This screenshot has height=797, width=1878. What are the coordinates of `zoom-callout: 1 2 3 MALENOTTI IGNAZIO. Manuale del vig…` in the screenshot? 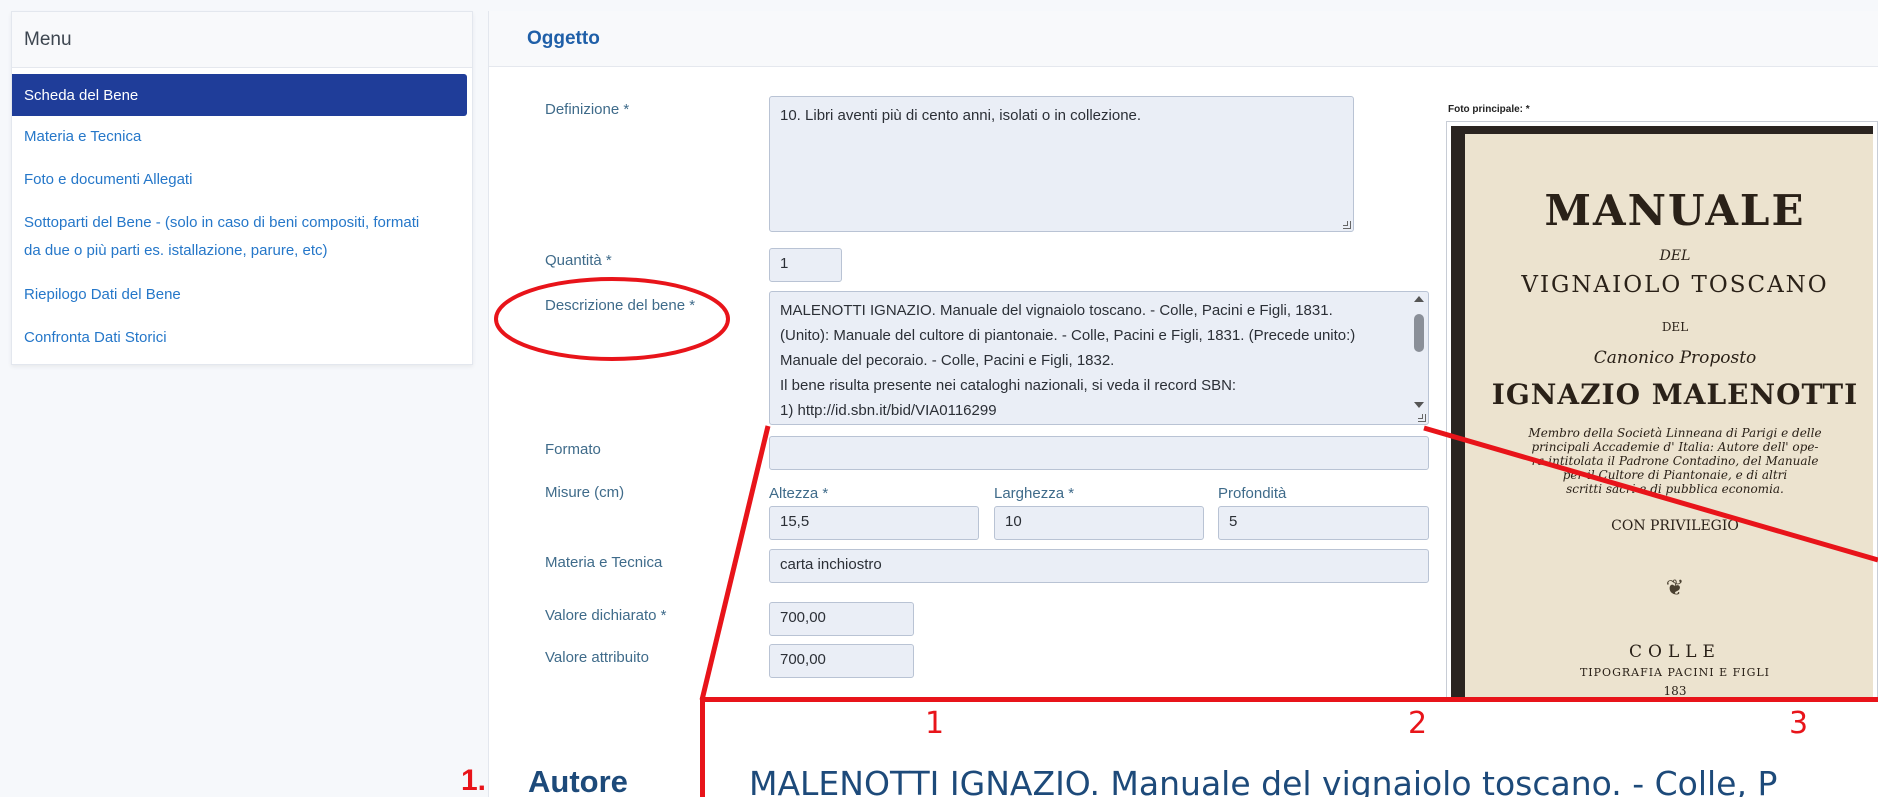 It's located at (1289, 747).